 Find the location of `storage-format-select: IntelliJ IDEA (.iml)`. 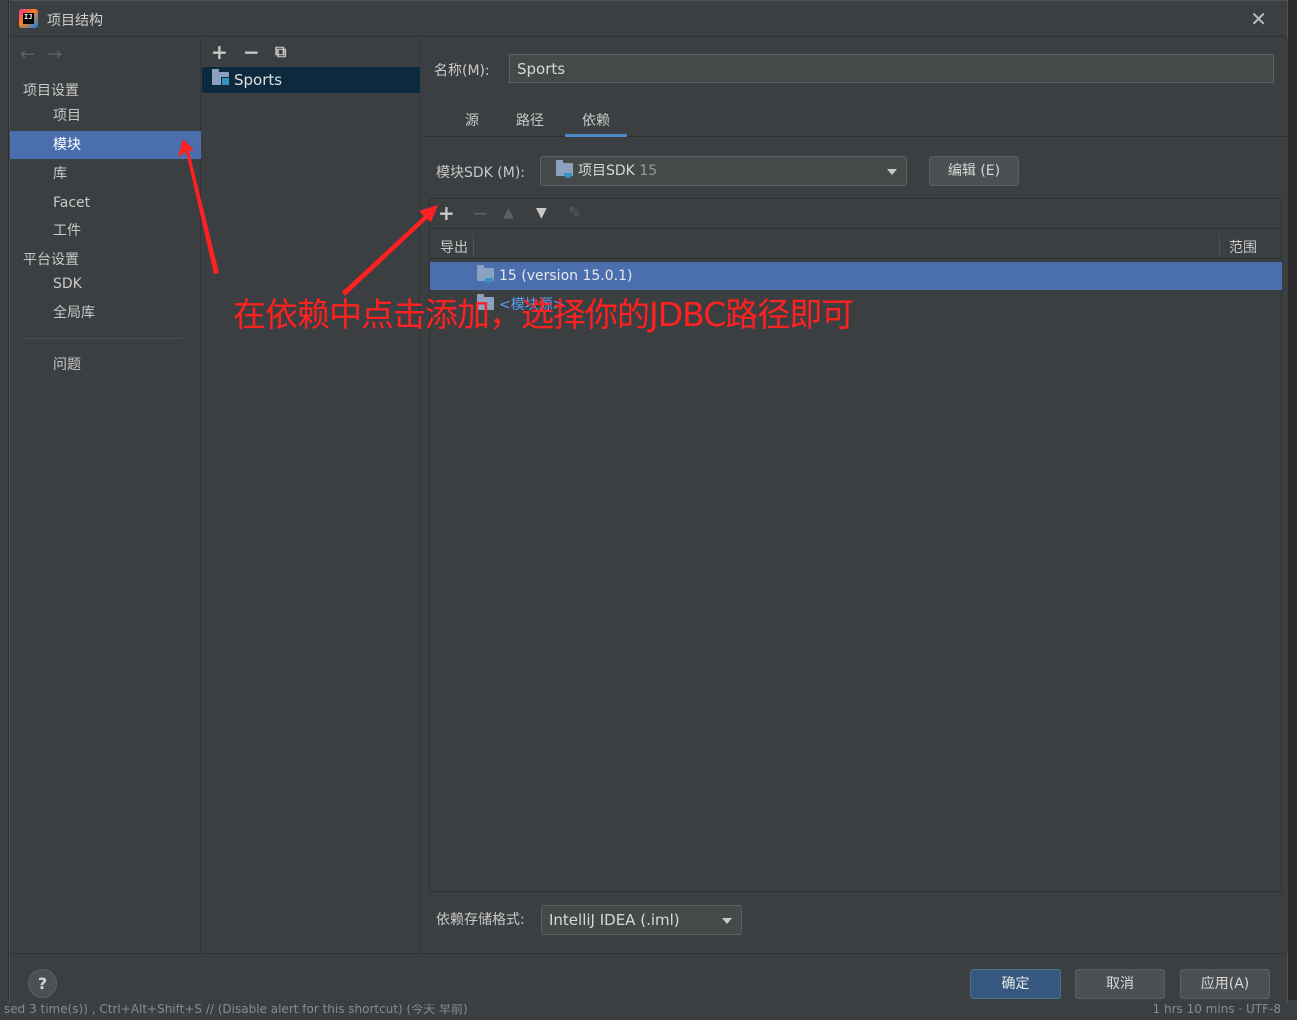

storage-format-select: IntelliJ IDEA (.iml) is located at coordinates (641, 920).